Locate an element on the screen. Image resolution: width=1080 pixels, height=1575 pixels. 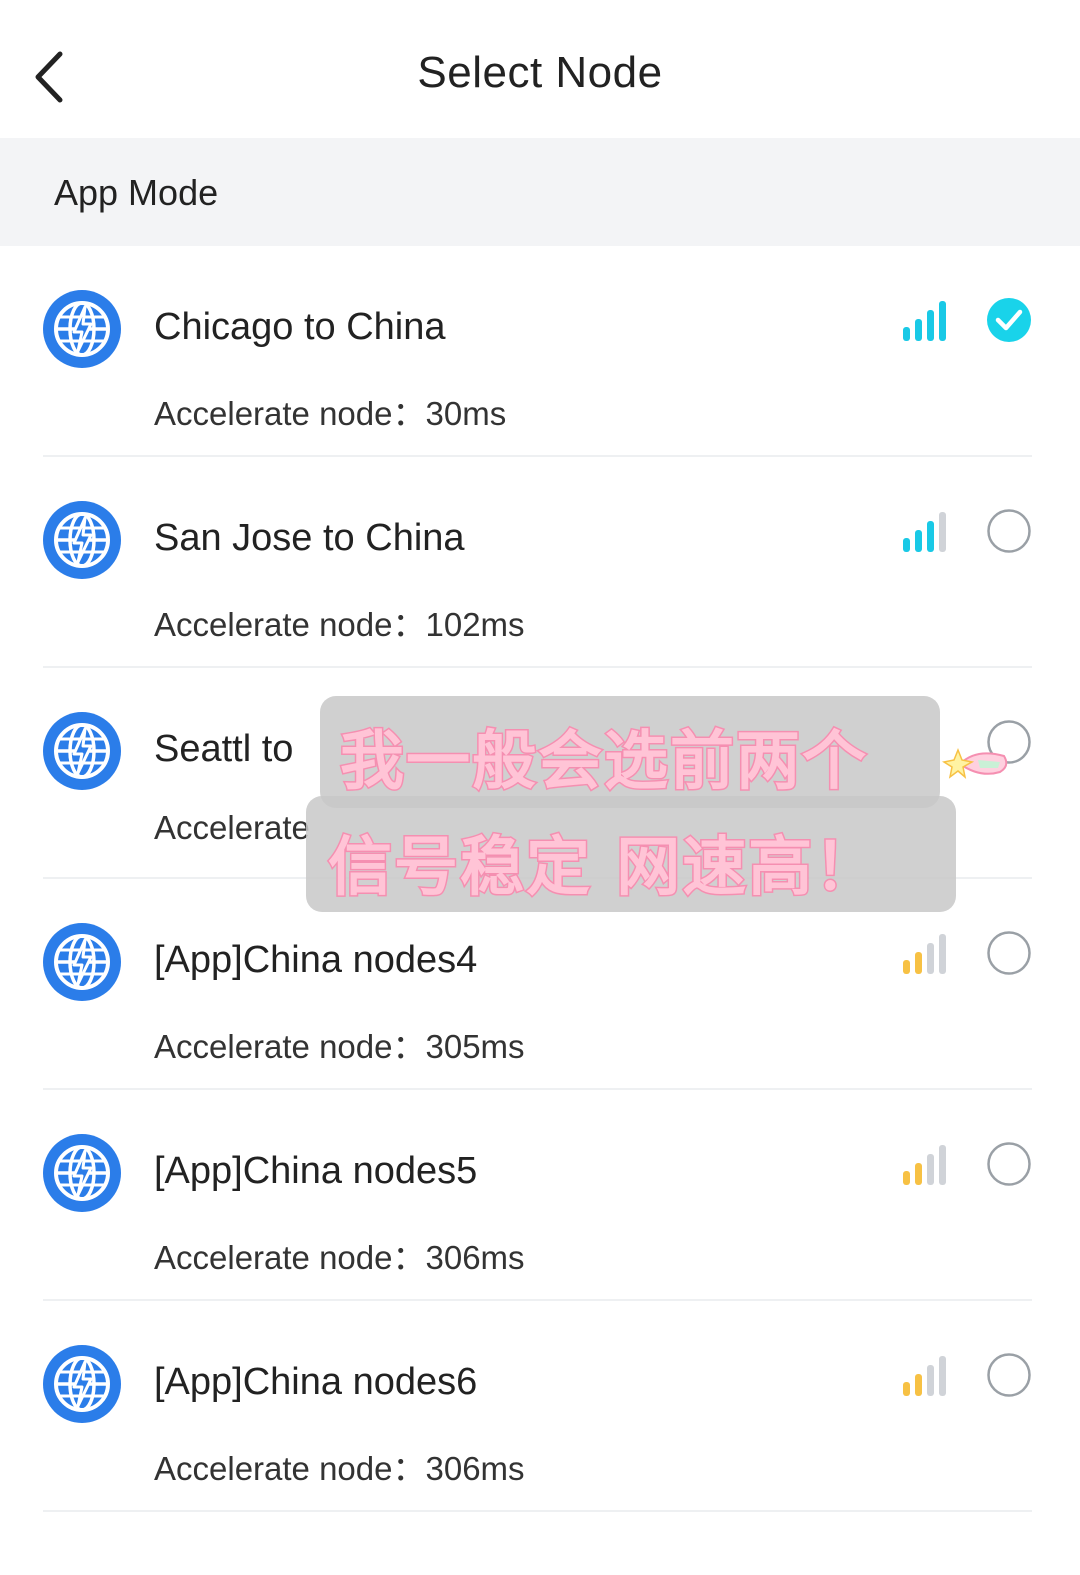
select-radio-checked is located at coordinates (1009, 320).